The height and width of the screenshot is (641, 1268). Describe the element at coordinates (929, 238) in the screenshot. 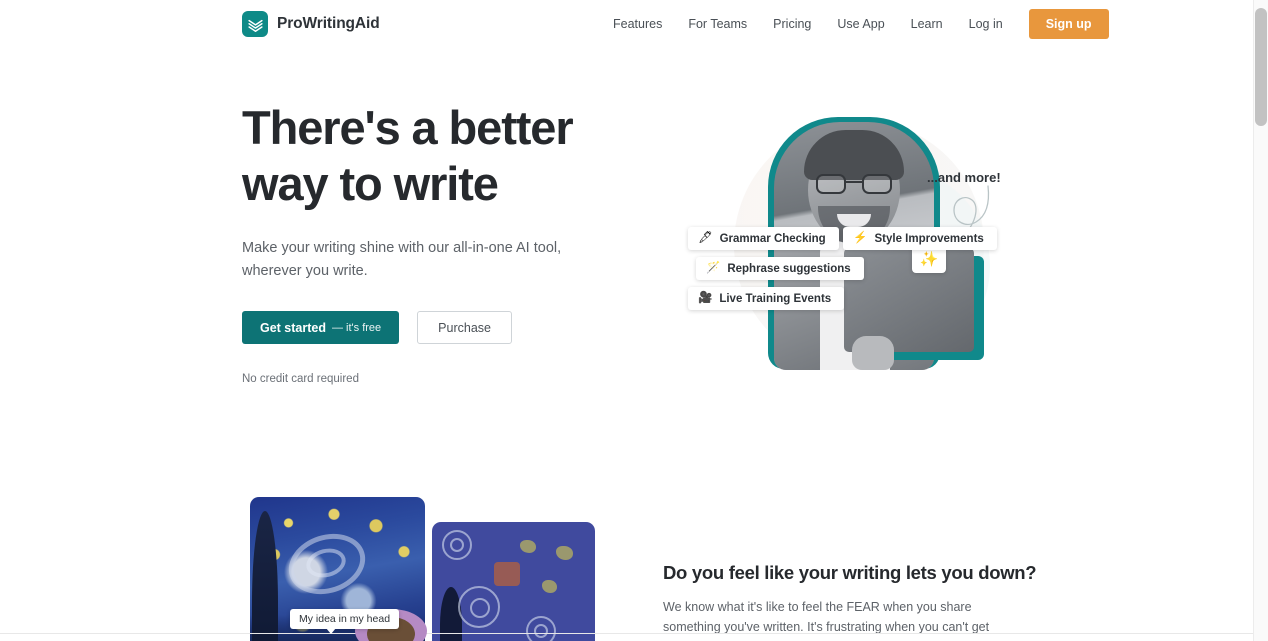

I see `callout-label: Style Improvements` at that location.